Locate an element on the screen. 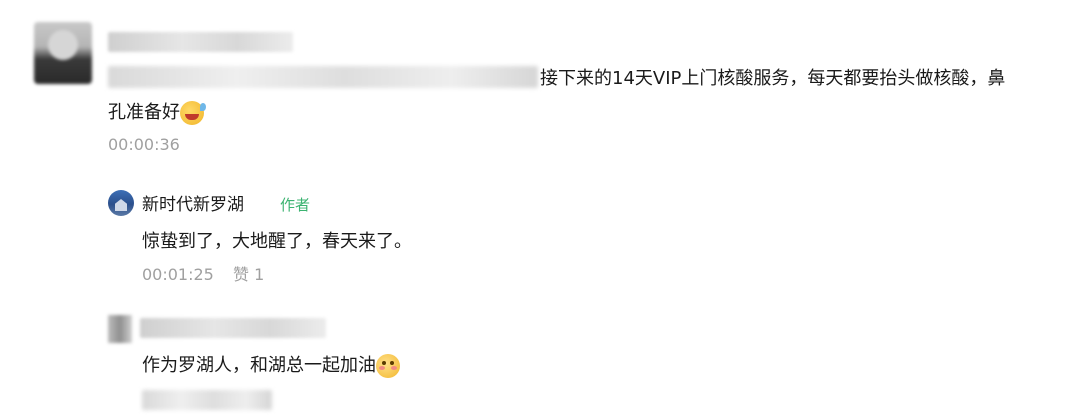 The height and width of the screenshot is (415, 1080). comment-text: 接下来的14天VIP上门核酸服务，每天都要抬头做核酸，鼻 is located at coordinates (772, 79).